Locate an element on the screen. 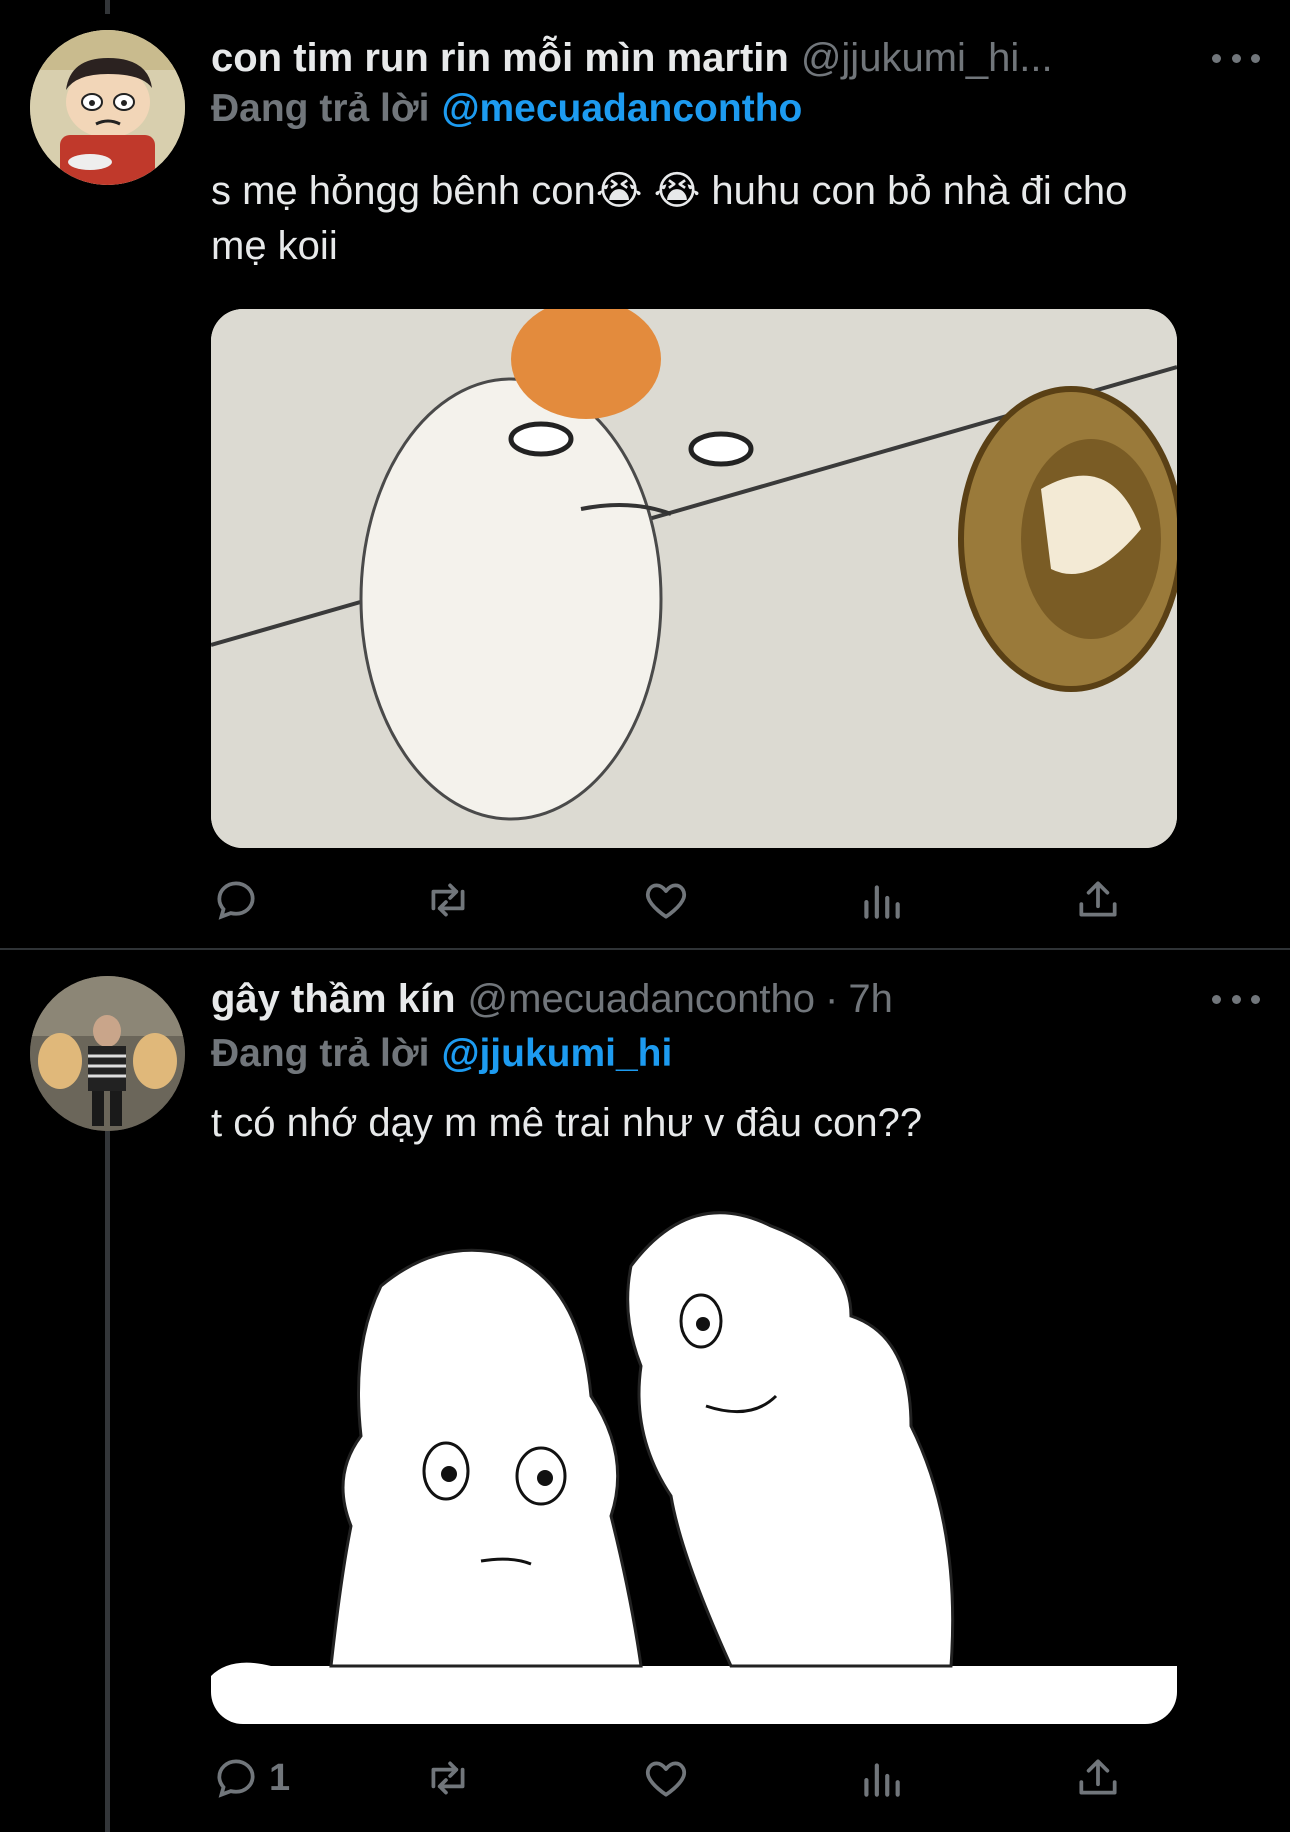 Image resolution: width=1290 pixels, height=1832 pixels. reply-count: 1 is located at coordinates (280, 1777).